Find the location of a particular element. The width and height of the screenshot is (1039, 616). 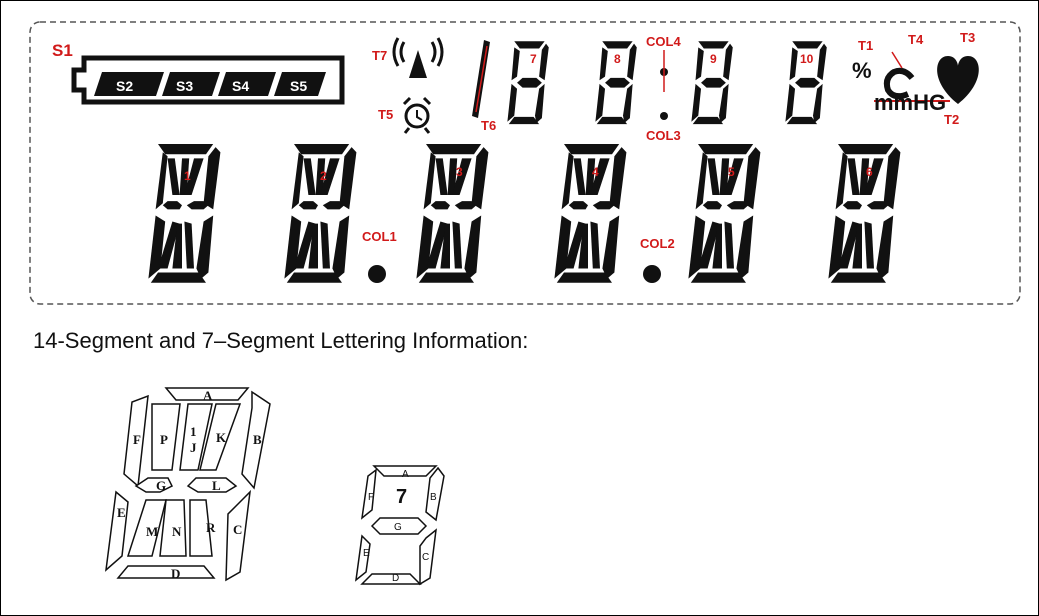

label-T4: T4 is located at coordinates (916, 39).